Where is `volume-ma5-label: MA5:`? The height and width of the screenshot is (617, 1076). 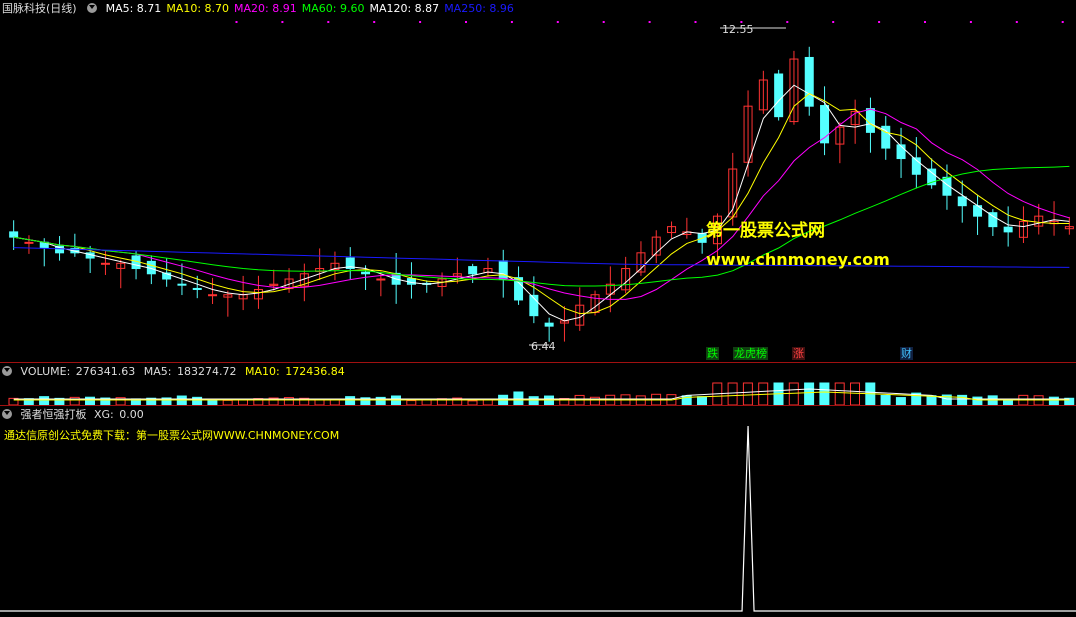 volume-ma5-label: MA5: is located at coordinates (157, 371).